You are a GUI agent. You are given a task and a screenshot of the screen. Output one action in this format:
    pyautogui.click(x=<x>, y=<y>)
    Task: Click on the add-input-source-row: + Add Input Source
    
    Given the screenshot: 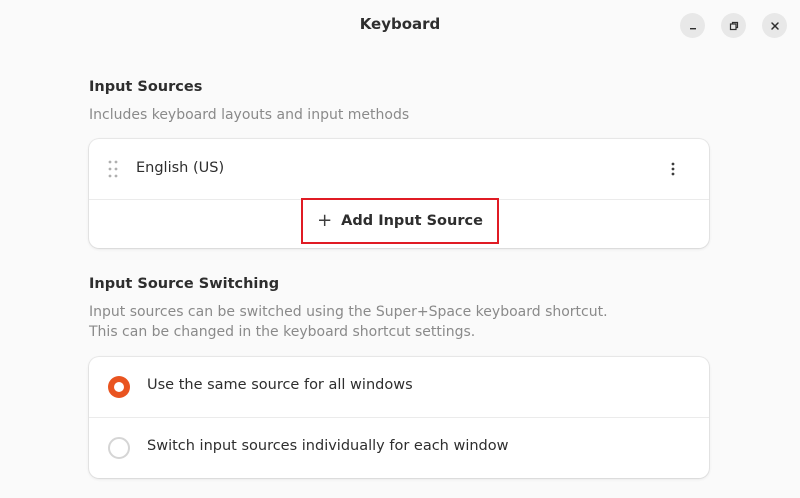 What is the action you would take?
    pyautogui.click(x=399, y=223)
    